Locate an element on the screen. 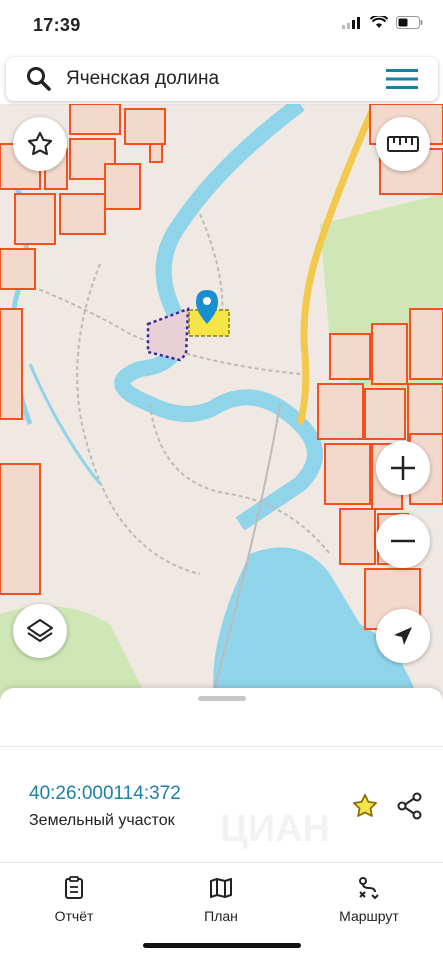  tab-route-label: Маршрут is located at coordinates (369, 916).